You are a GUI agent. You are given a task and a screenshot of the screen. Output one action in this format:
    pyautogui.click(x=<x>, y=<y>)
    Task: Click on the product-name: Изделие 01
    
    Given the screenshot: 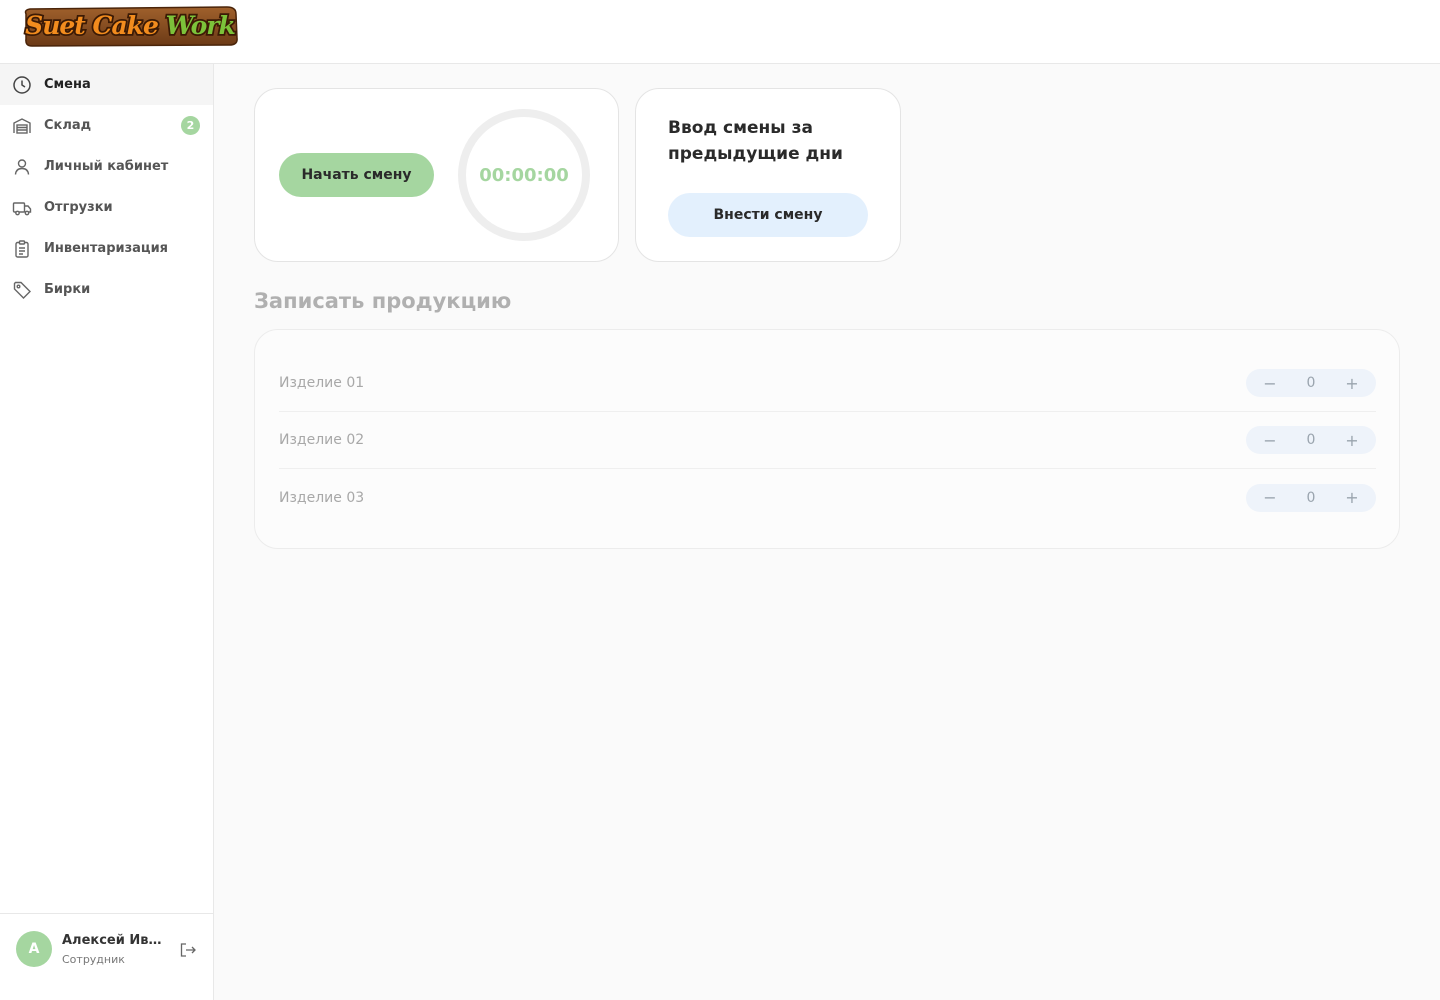 What is the action you would take?
    pyautogui.click(x=322, y=383)
    